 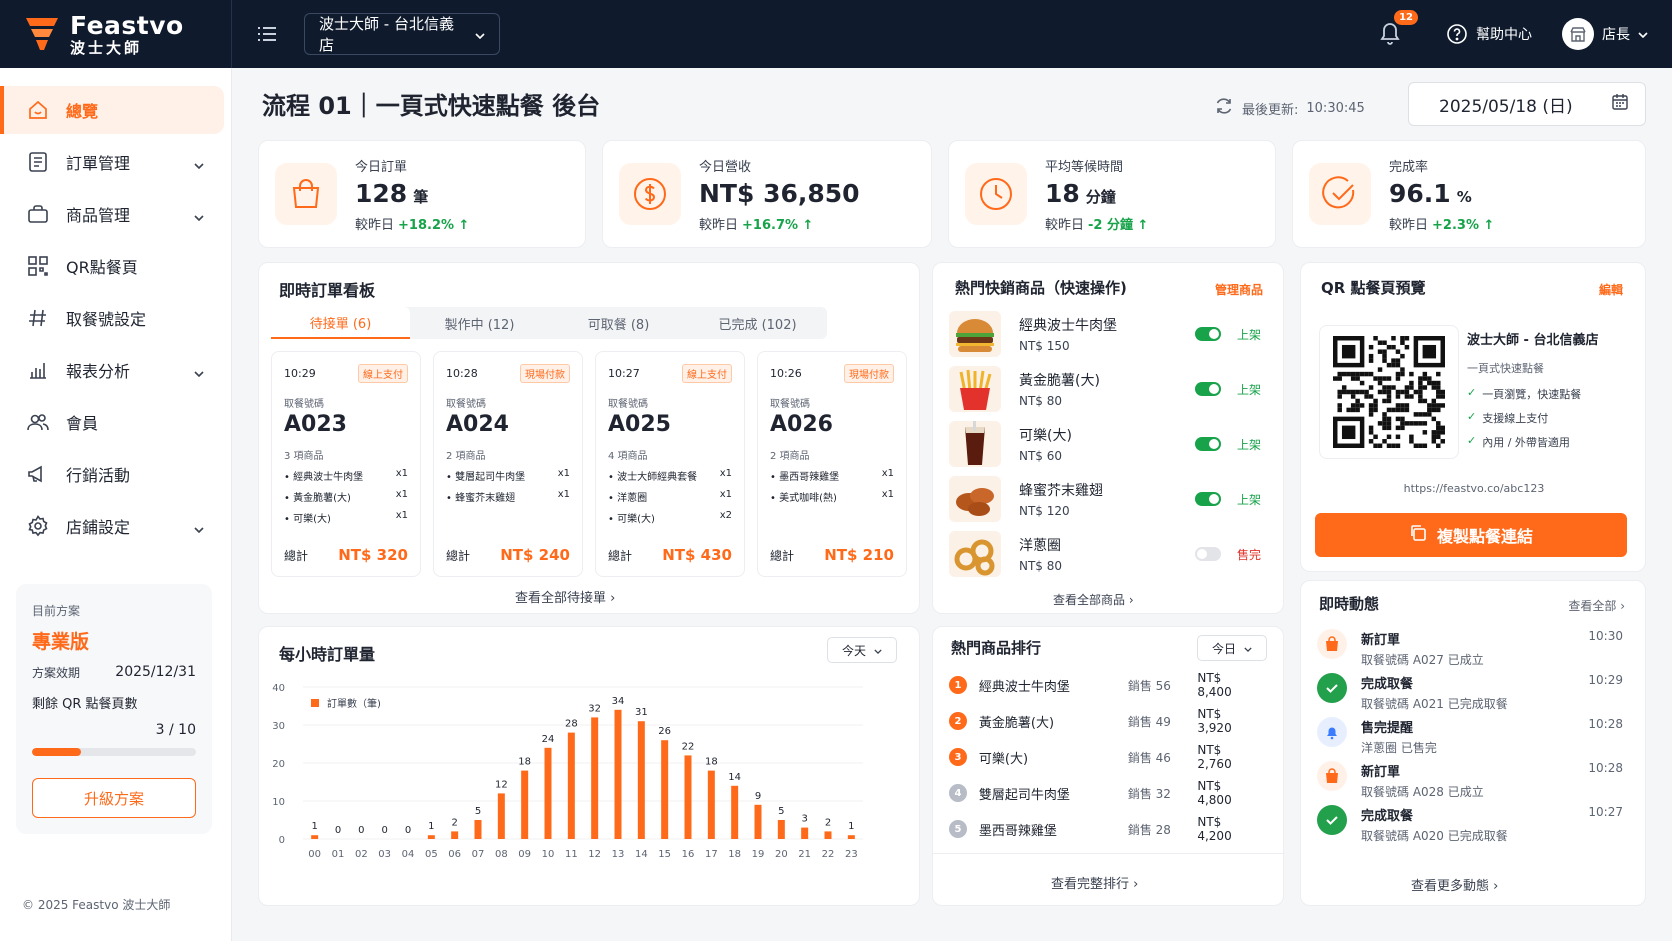 I want to click on tab-pending: 待接單 (6), so click(x=340, y=323).